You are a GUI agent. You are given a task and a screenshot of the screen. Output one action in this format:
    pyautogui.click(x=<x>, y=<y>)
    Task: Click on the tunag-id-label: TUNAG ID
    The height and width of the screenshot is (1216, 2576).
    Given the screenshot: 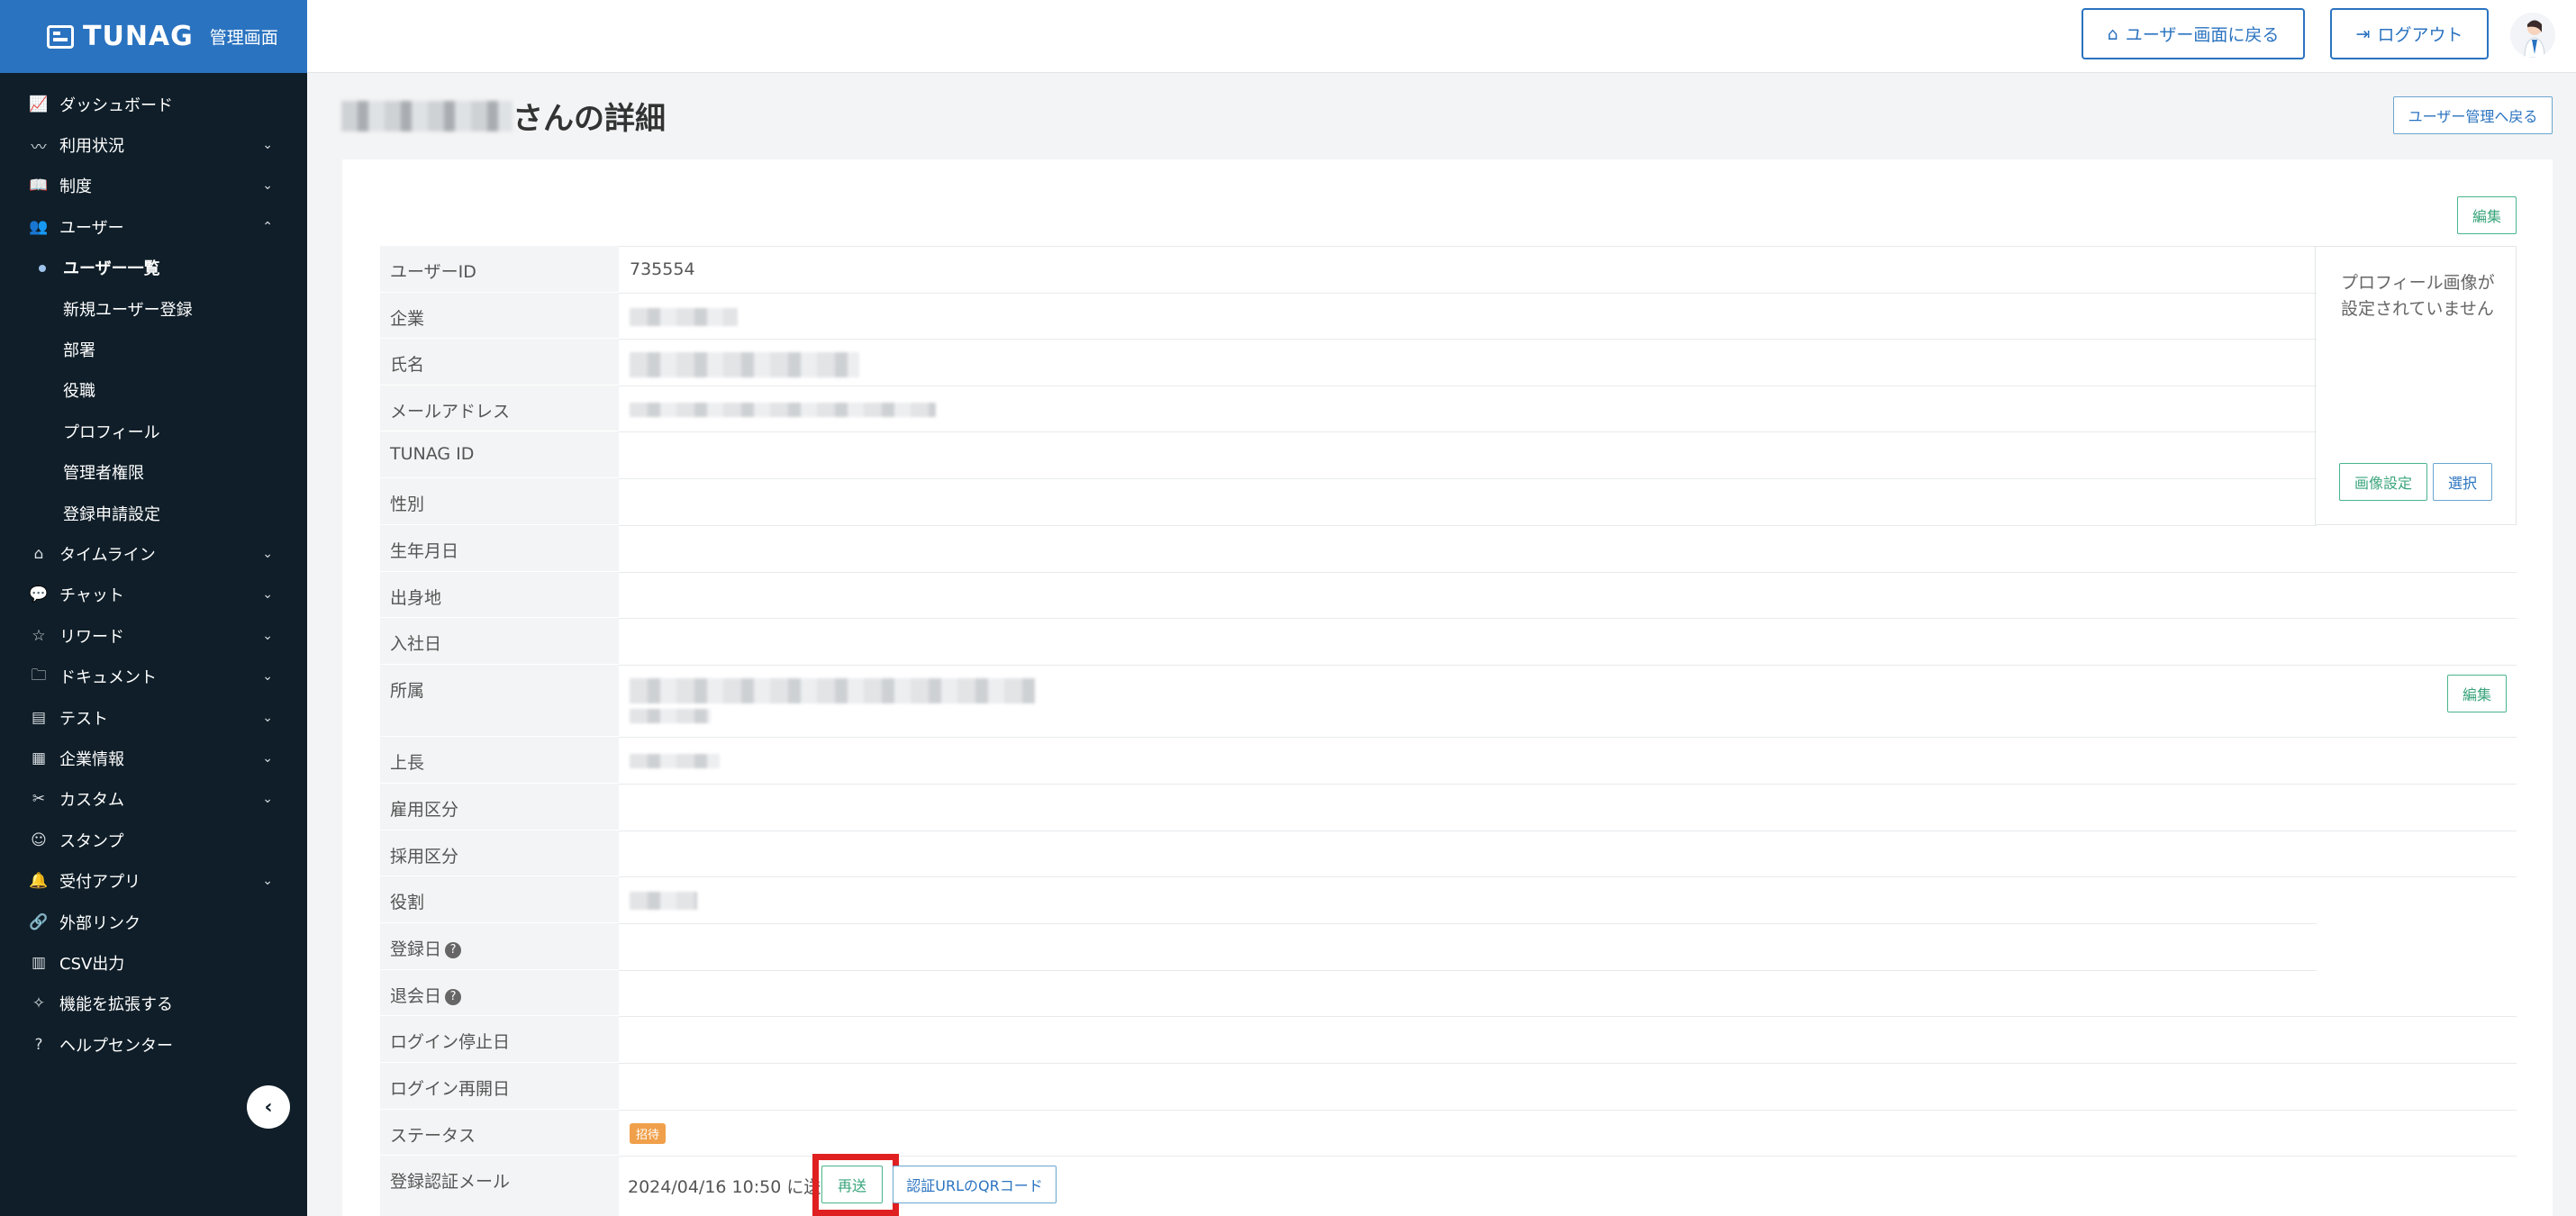 What is the action you would take?
    pyautogui.click(x=500, y=454)
    